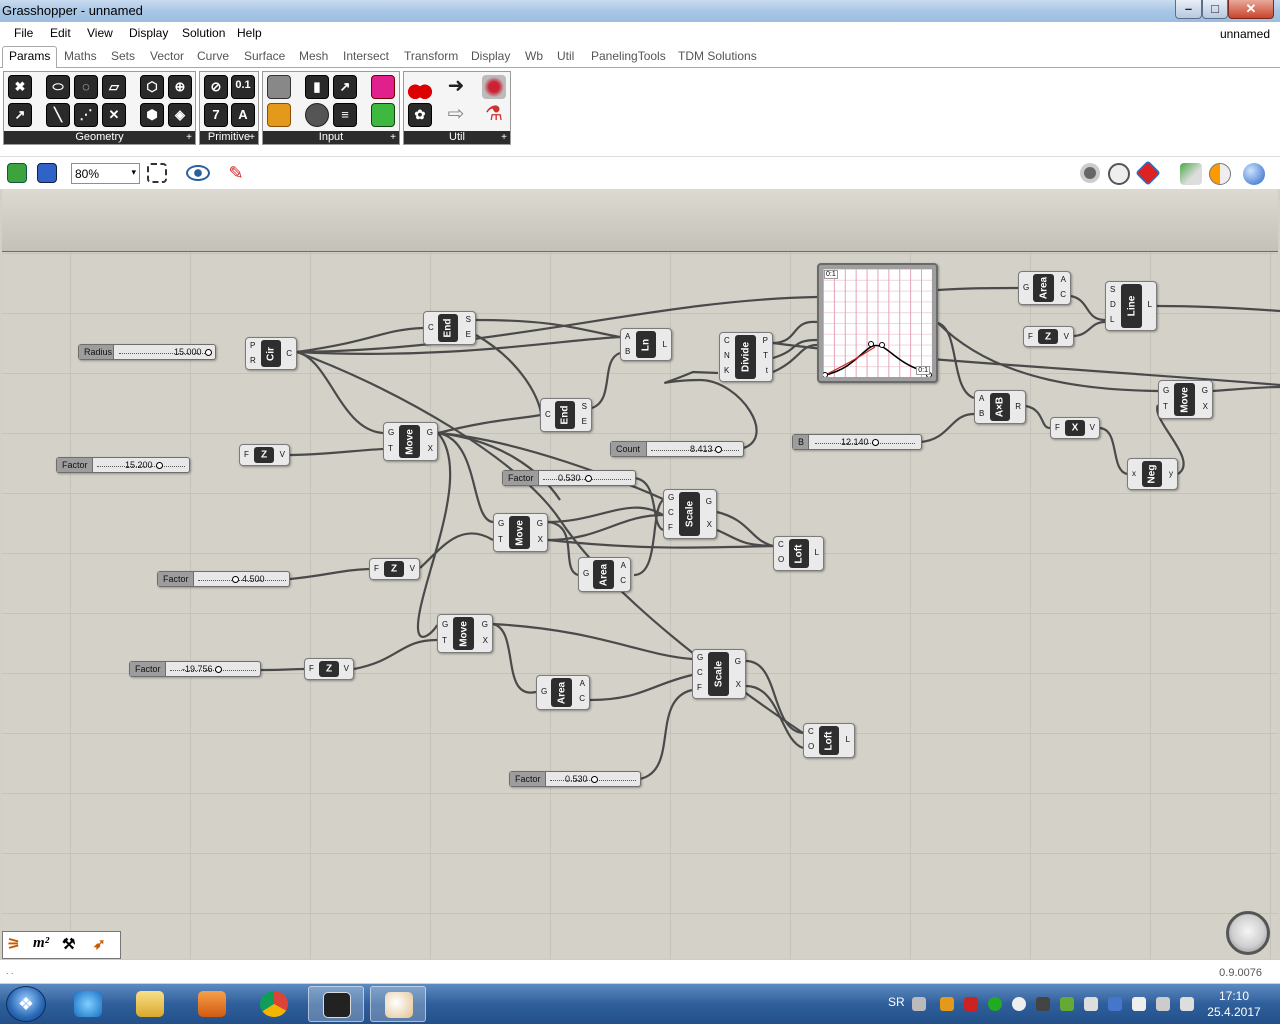 Image resolution: width=1280 pixels, height=1024 pixels. What do you see at coordinates (465, 633) in the screenshot?
I see `move-component-4: G T Move G X` at bounding box center [465, 633].